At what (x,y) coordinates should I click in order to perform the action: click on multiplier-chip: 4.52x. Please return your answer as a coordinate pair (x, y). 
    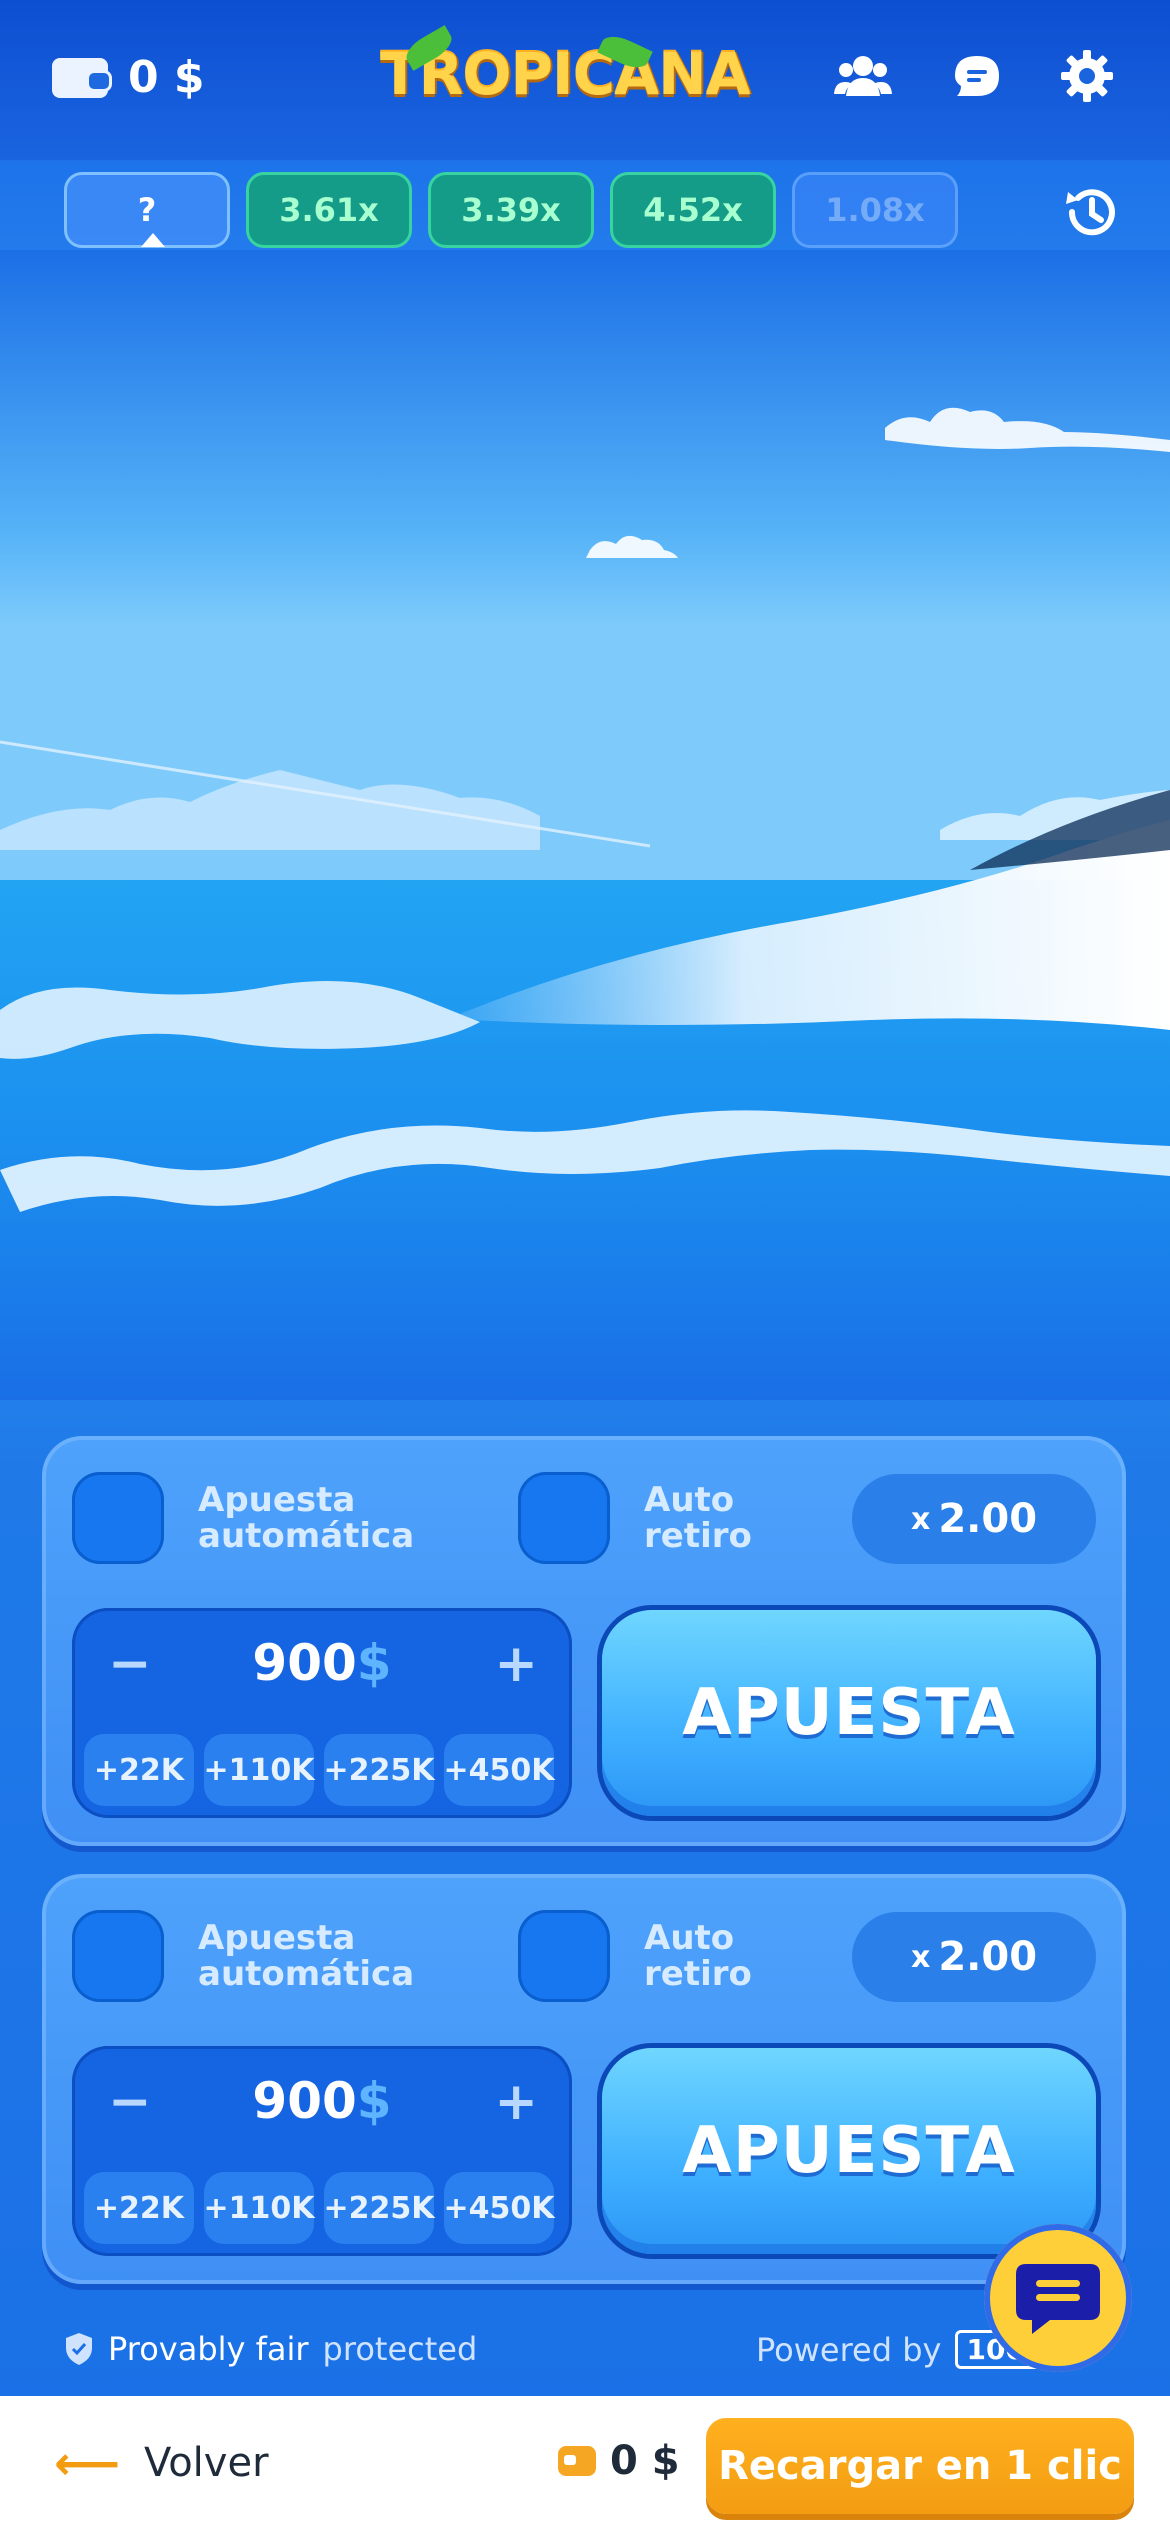
    Looking at the image, I should click on (693, 210).